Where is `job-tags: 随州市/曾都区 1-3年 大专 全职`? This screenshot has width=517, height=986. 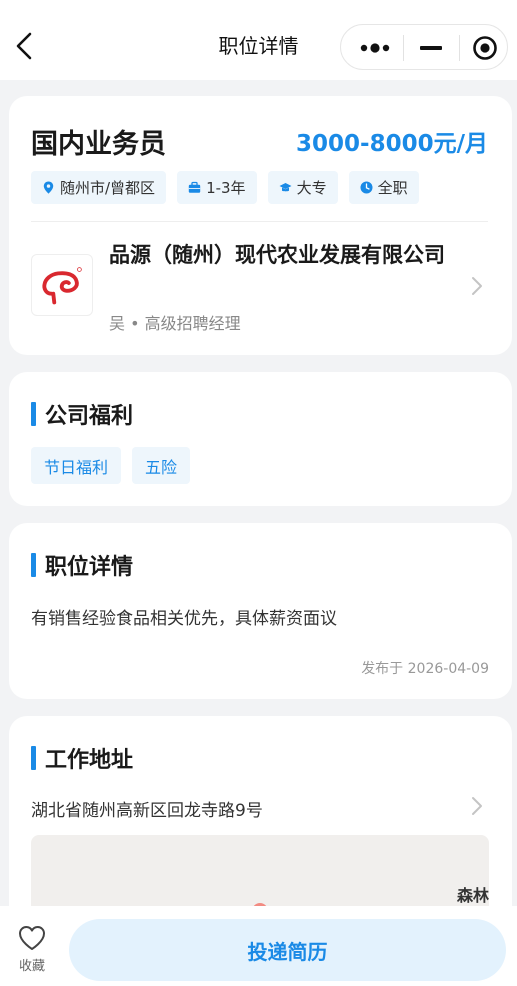 job-tags: 随州市/曾都区 1-3年 大专 全职 is located at coordinates (225, 187).